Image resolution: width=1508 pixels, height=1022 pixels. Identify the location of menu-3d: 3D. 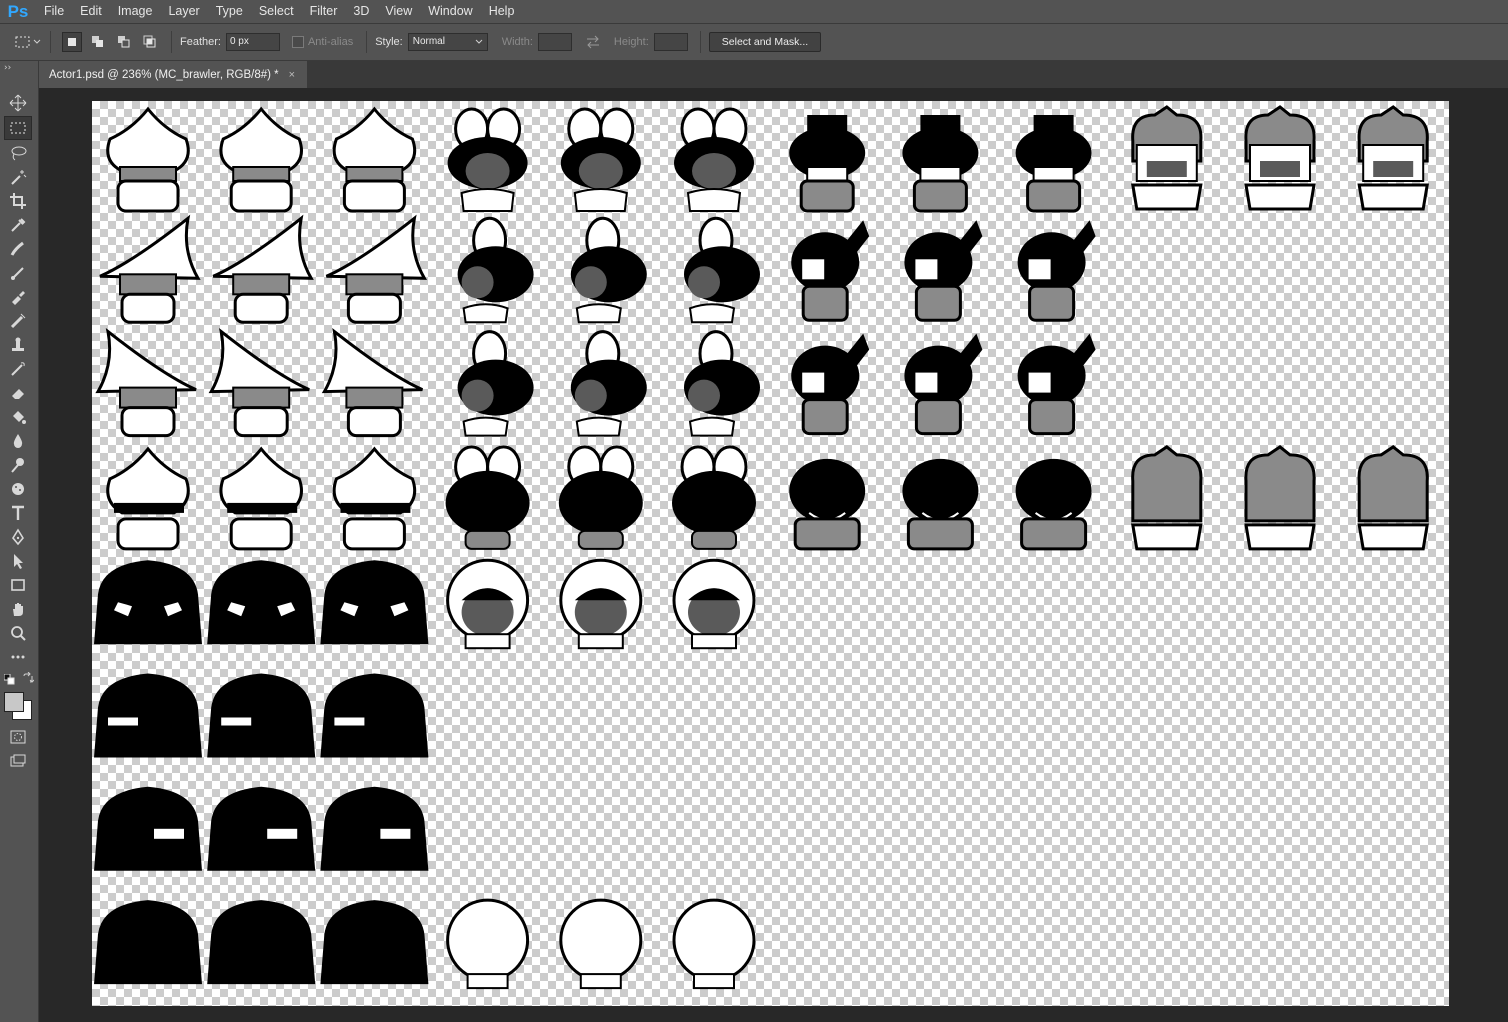
(361, 11).